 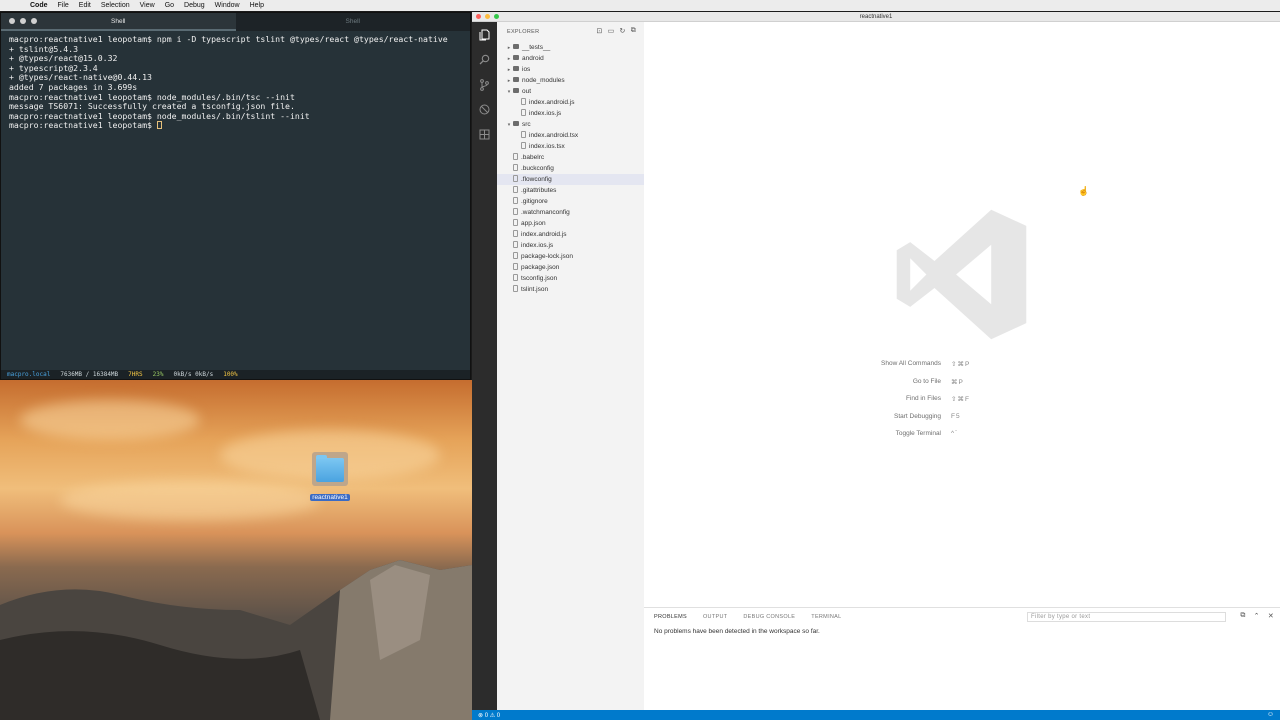 What do you see at coordinates (484, 109) in the screenshot?
I see `debug-icon` at bounding box center [484, 109].